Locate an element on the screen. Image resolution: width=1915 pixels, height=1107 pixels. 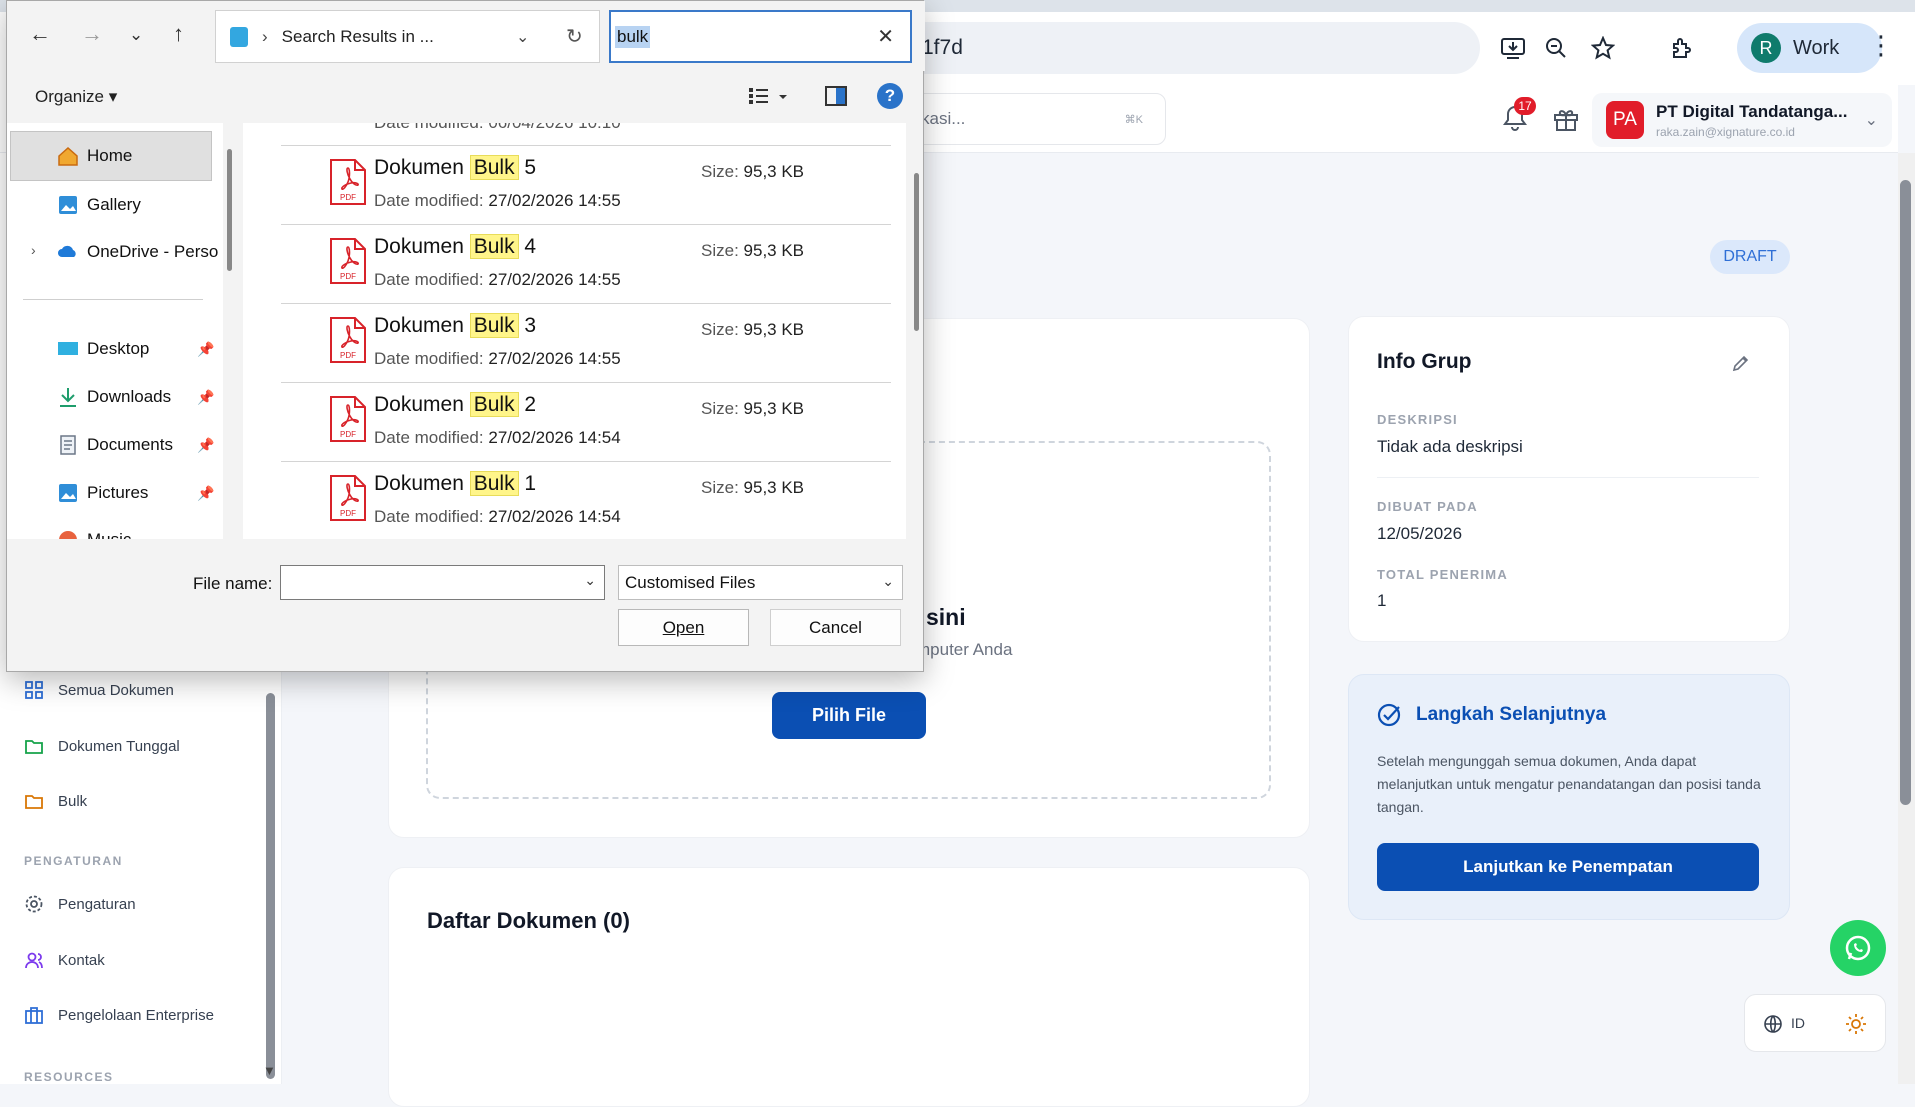
nav-item-home: Home is located at coordinates (94, 156).